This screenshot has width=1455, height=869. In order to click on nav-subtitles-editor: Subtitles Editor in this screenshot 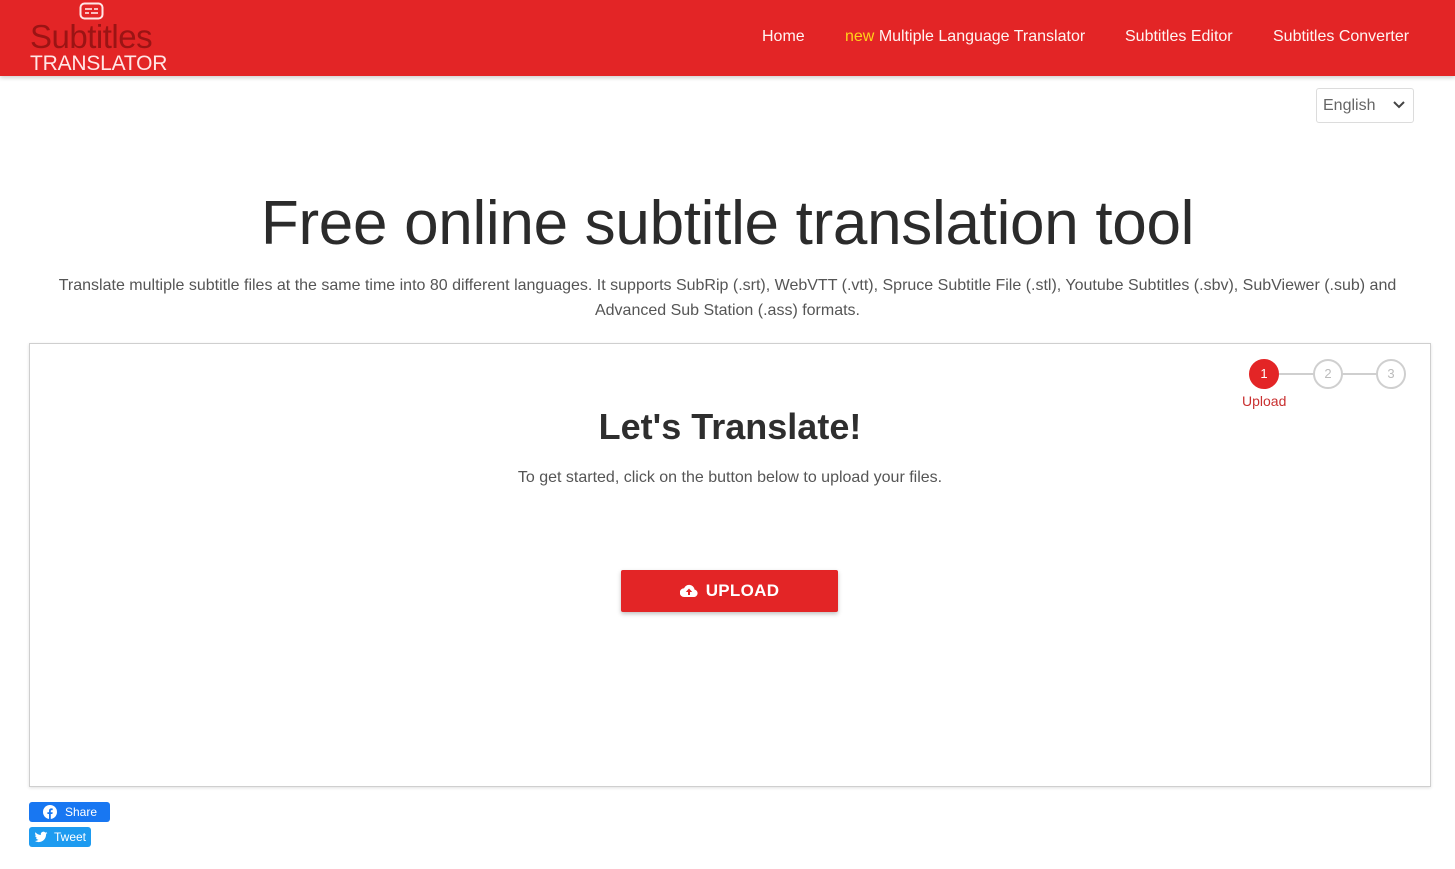, I will do `click(1179, 37)`.